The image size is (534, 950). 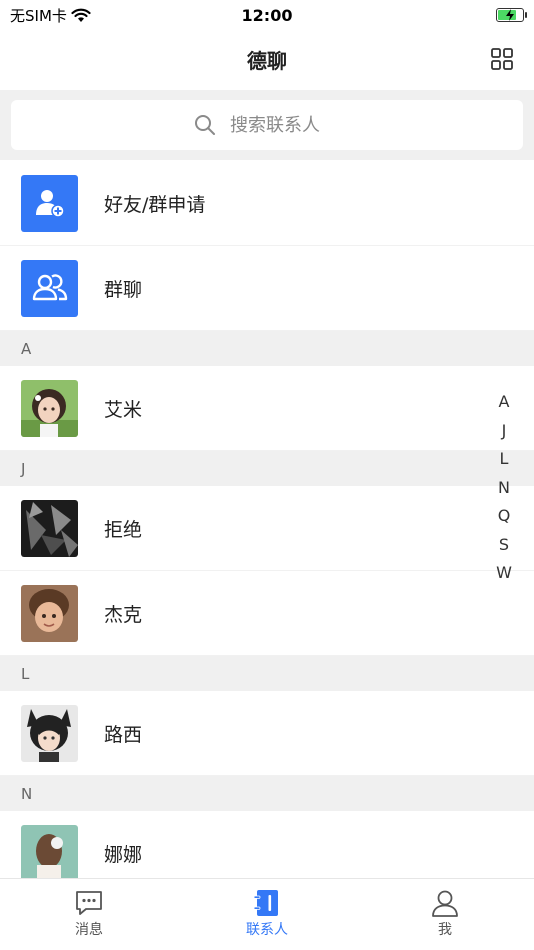 I want to click on carrier-info: 无SIM卡, so click(x=50, y=15).